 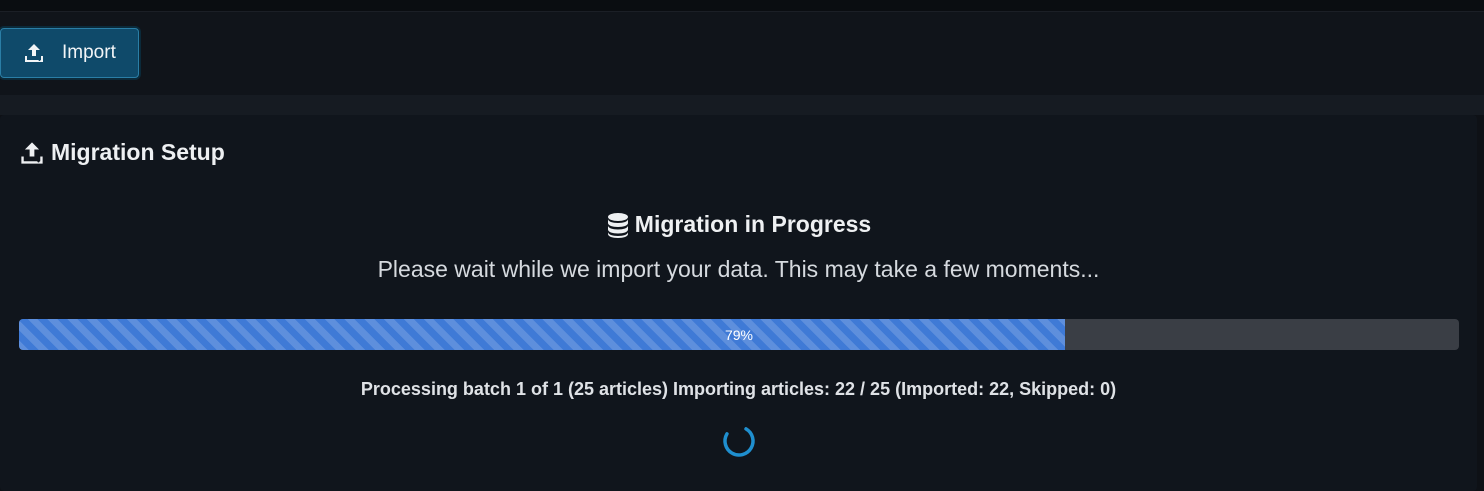 What do you see at coordinates (138, 152) in the screenshot?
I see `card-title-text: Migration Setup` at bounding box center [138, 152].